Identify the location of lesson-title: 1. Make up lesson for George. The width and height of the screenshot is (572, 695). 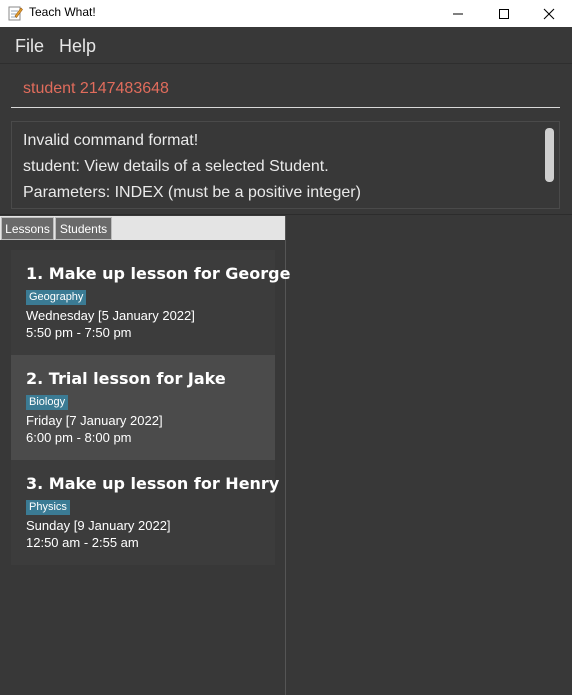
(158, 273).